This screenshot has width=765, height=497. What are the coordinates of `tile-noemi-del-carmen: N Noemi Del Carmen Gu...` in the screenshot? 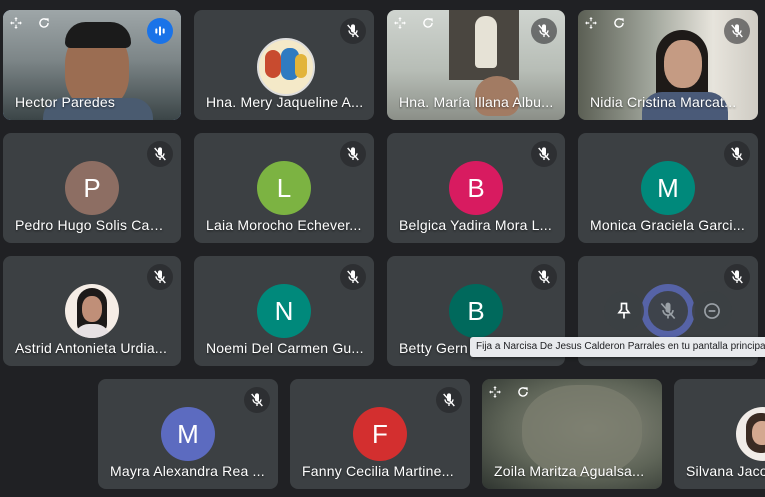 It's located at (284, 311).